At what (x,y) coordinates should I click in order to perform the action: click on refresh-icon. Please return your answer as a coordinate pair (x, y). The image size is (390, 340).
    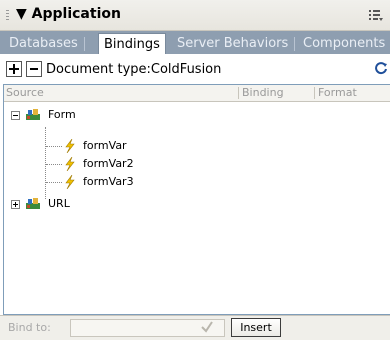
    Looking at the image, I should click on (381, 68).